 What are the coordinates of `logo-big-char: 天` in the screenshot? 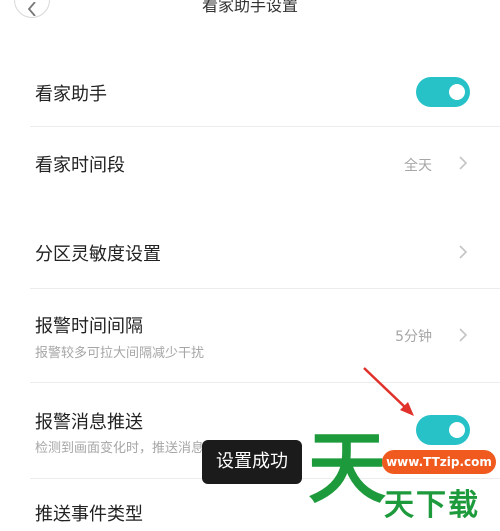 It's located at (347, 469).